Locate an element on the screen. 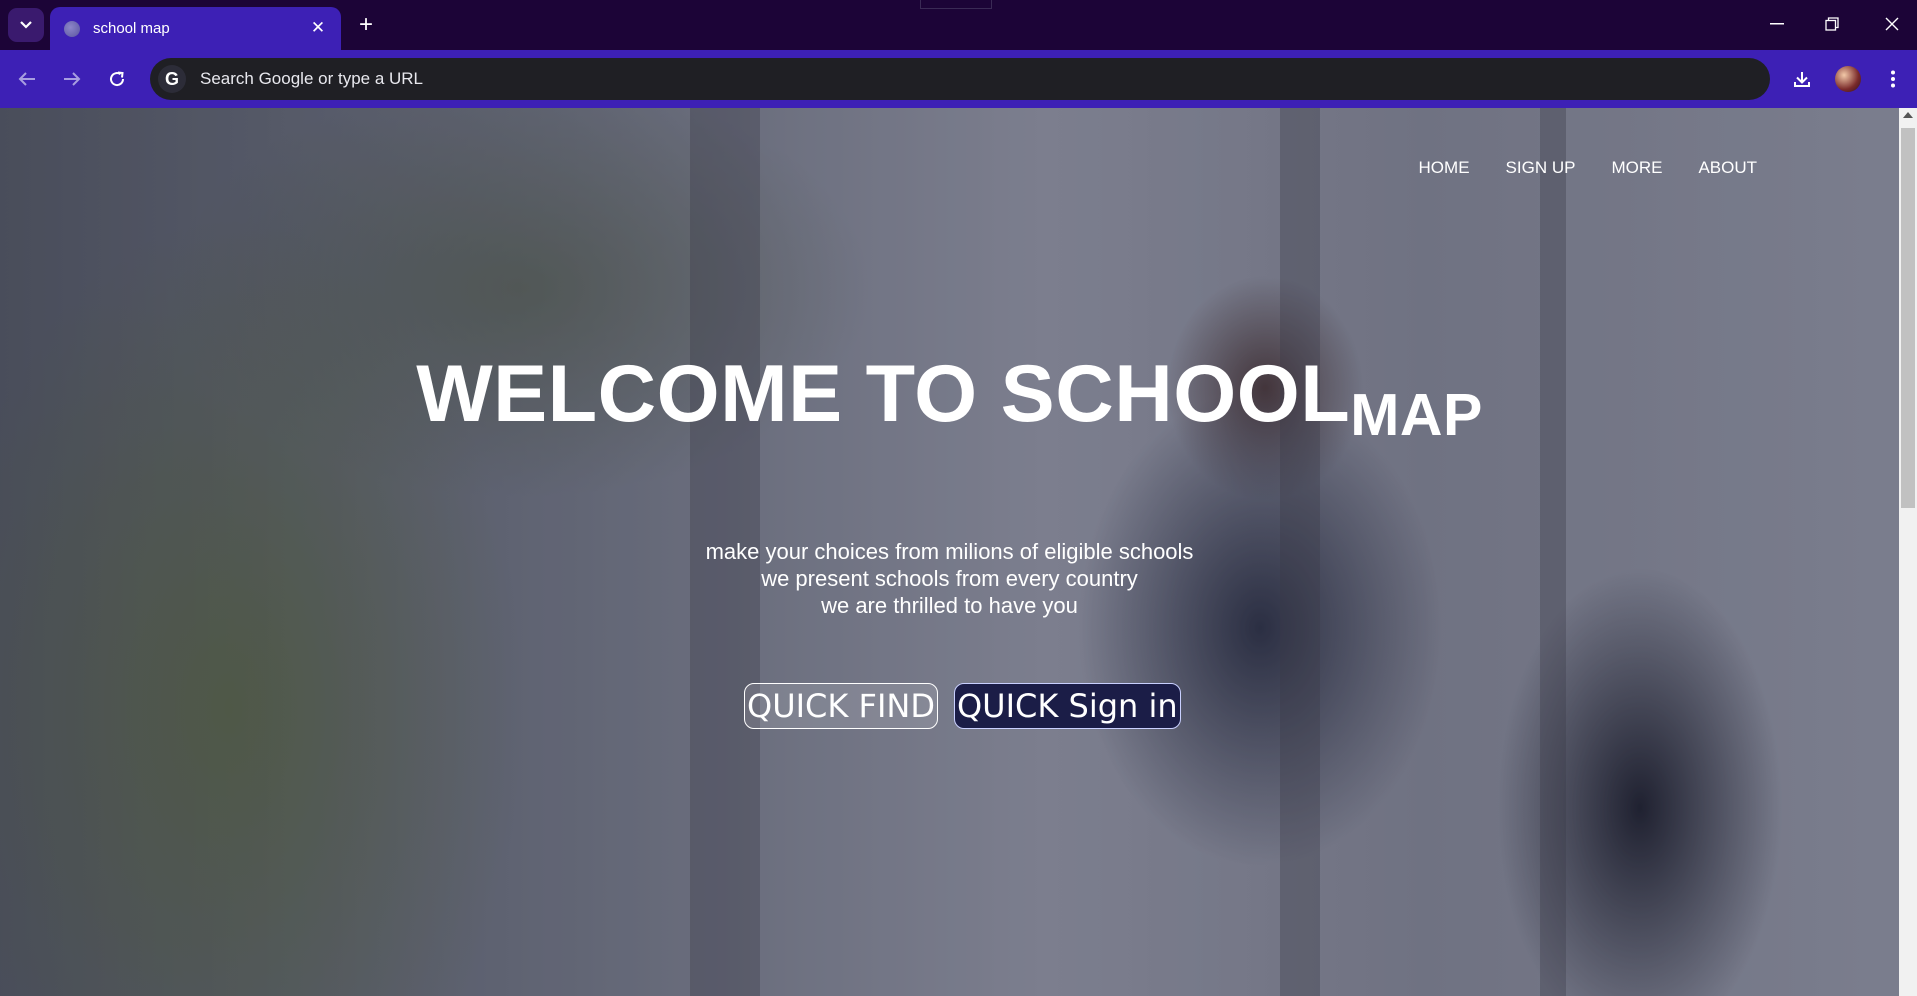 Image resolution: width=1917 pixels, height=996 pixels. hero-title-main: WELCOME TO SCHOOL is located at coordinates (883, 394).